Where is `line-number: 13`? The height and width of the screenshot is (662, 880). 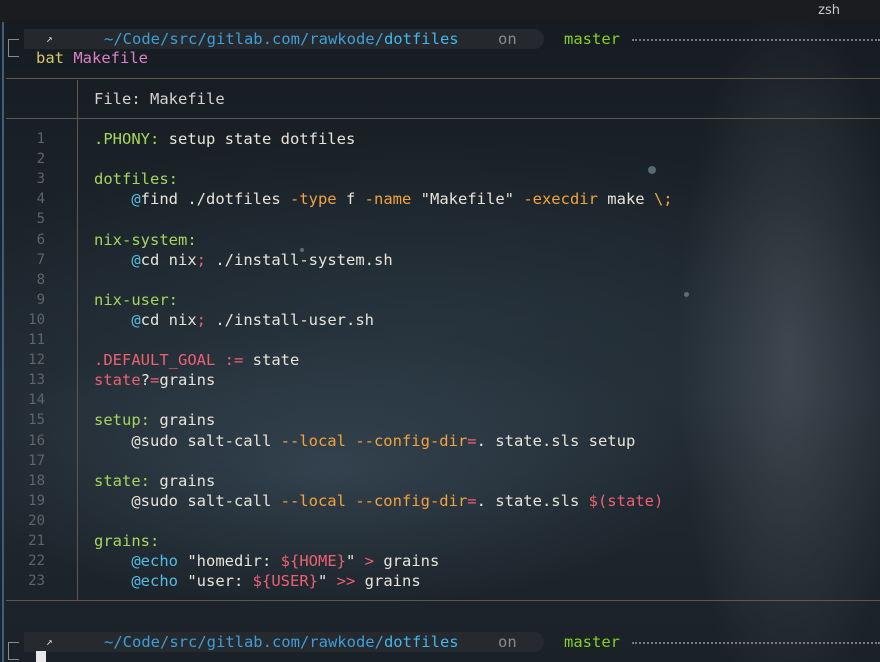
line-number: 13 is located at coordinates (36, 380).